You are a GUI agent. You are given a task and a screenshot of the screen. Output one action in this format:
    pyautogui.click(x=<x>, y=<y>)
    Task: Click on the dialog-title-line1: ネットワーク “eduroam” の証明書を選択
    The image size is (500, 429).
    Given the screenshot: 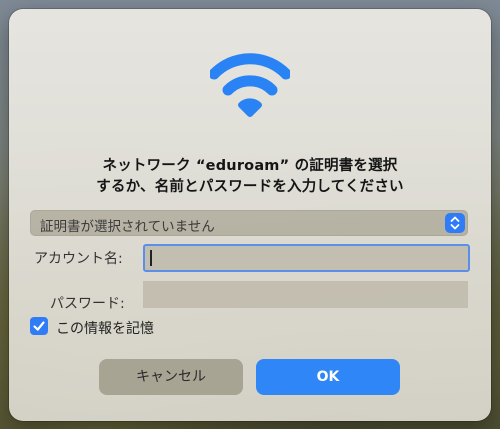 What is the action you would take?
    pyautogui.click(x=250, y=166)
    